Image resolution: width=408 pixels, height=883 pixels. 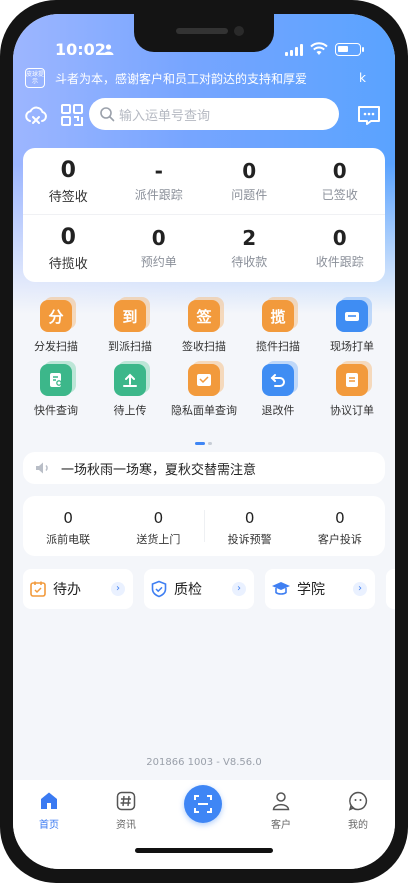 I want to click on function-row-2: 快件查询 待上传 隐私面单查询 退改件 协议订单, so click(x=204, y=394).